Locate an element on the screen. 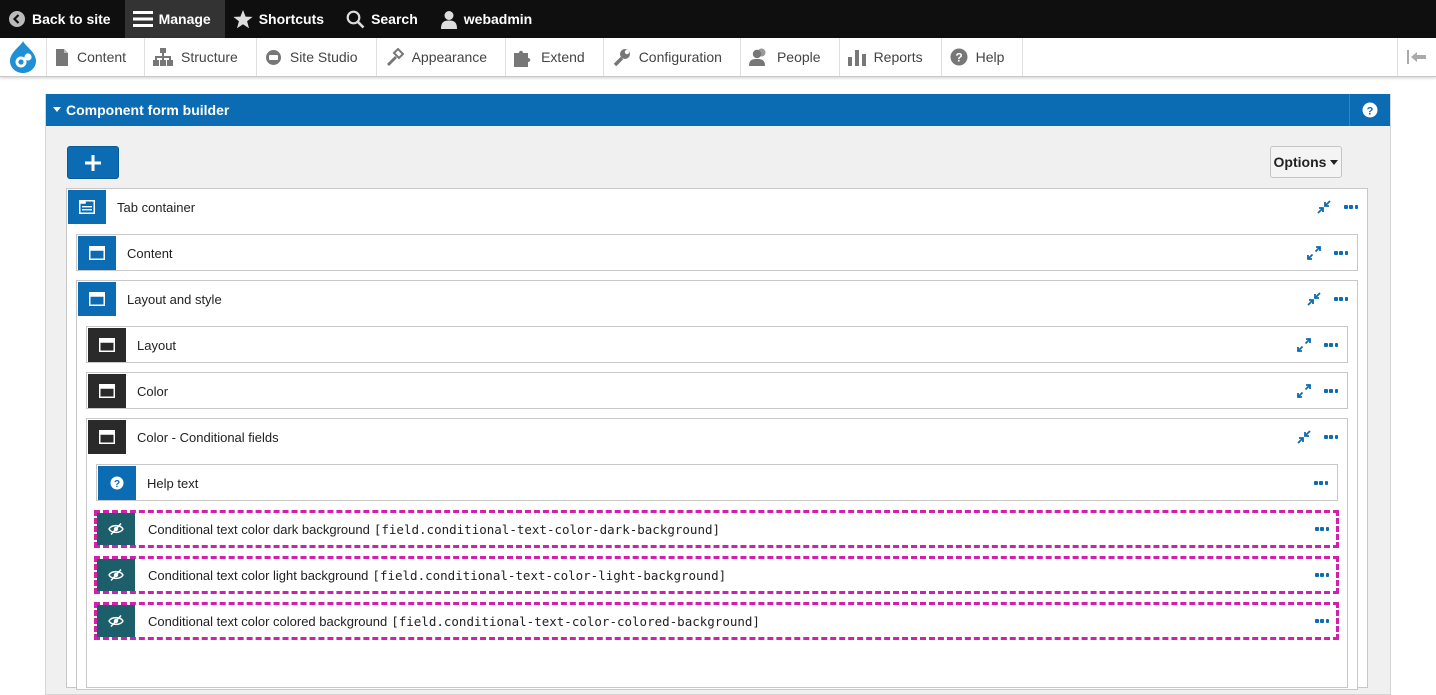 The height and width of the screenshot is (695, 1436). sitemap-icon is located at coordinates (163, 57).